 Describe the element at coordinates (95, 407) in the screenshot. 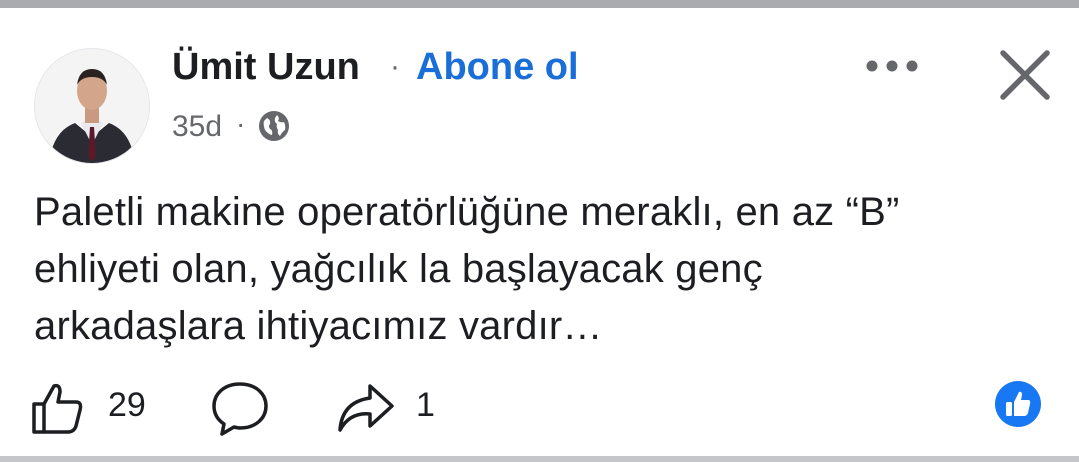

I see `like-button: 29` at that location.